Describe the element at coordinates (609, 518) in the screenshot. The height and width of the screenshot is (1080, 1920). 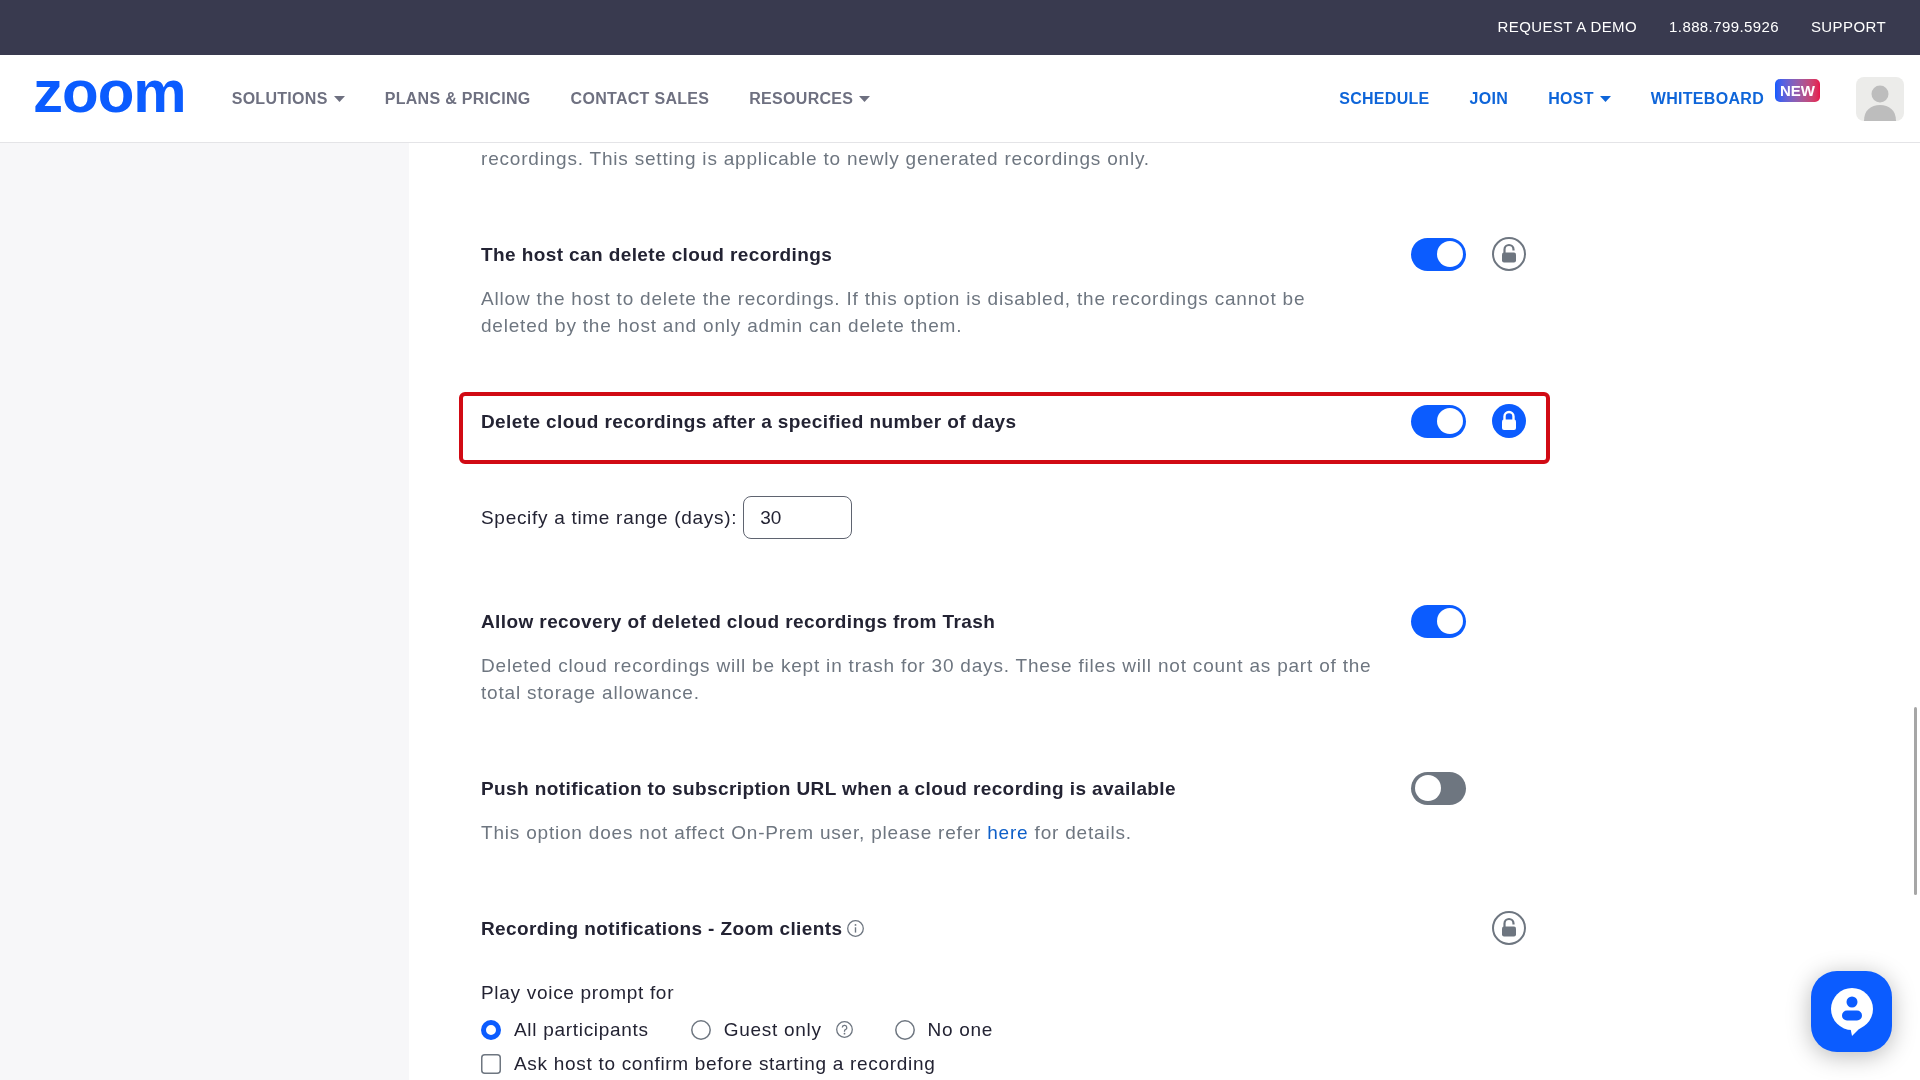
I see `field-label: Specify a time range (days):` at that location.